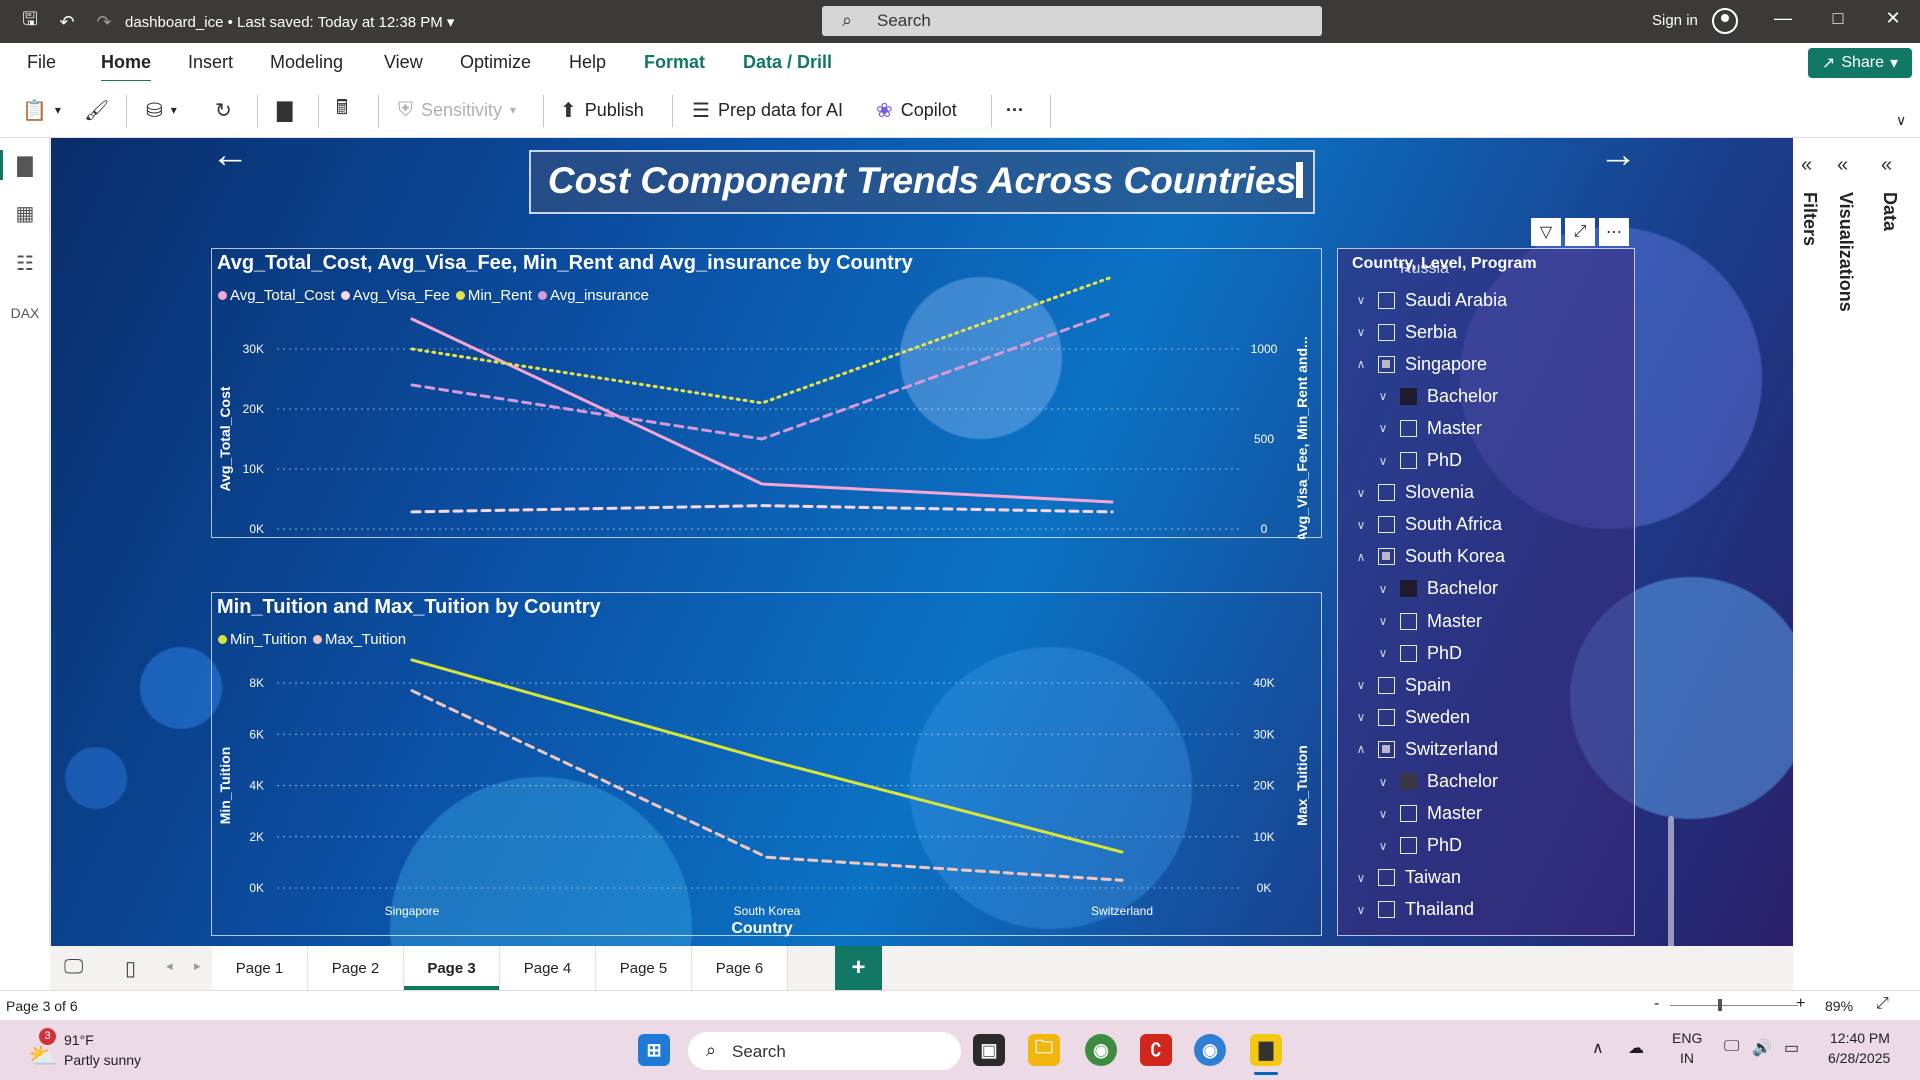  Describe the element at coordinates (1687, 1058) in the screenshot. I see `region-label: IN` at that location.